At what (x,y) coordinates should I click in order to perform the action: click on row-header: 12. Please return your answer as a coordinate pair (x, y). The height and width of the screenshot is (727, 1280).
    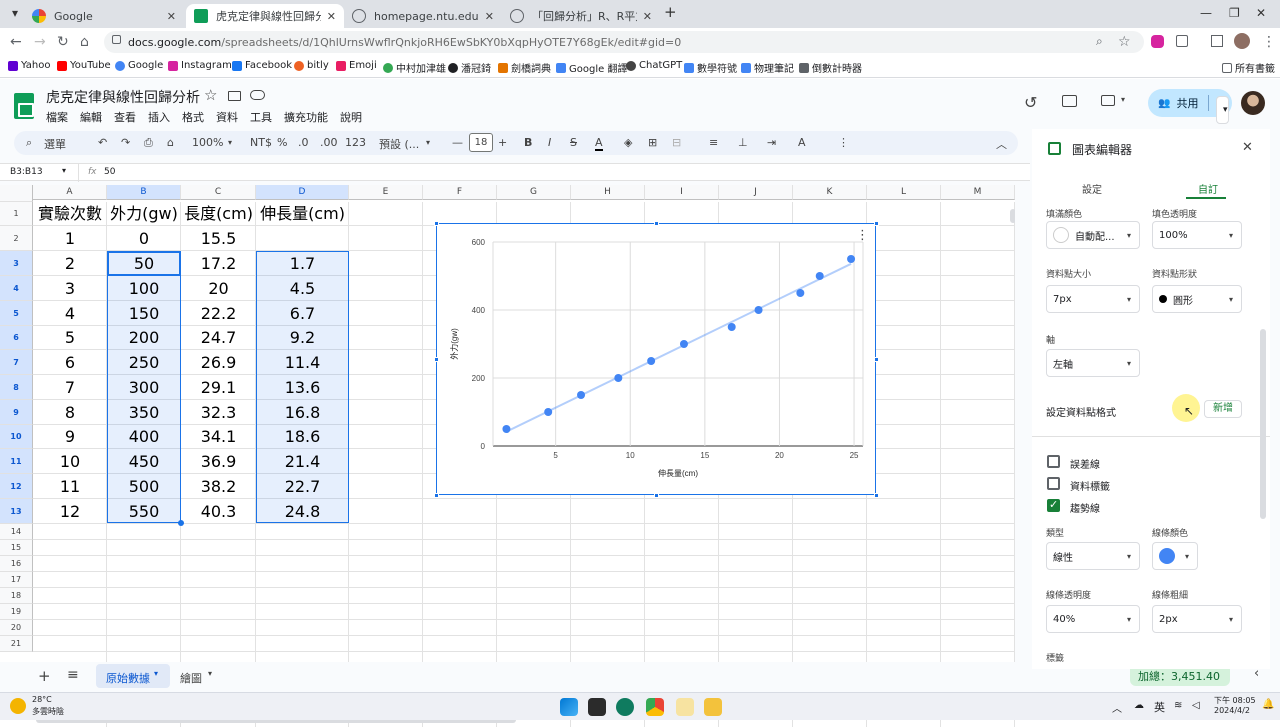
    Looking at the image, I should click on (16, 486).